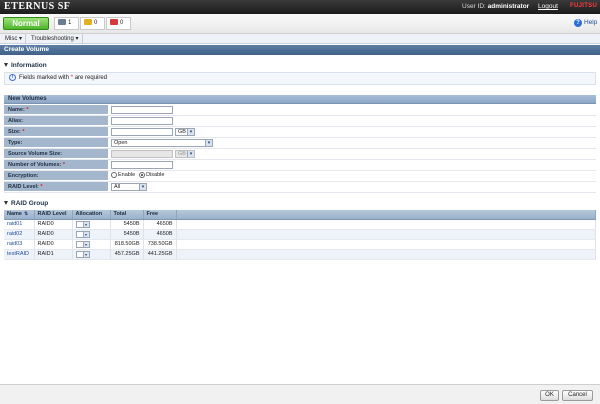 This screenshot has height=404, width=600. Describe the element at coordinates (474, 6) in the screenshot. I see `user-id-label: User ID:` at that location.